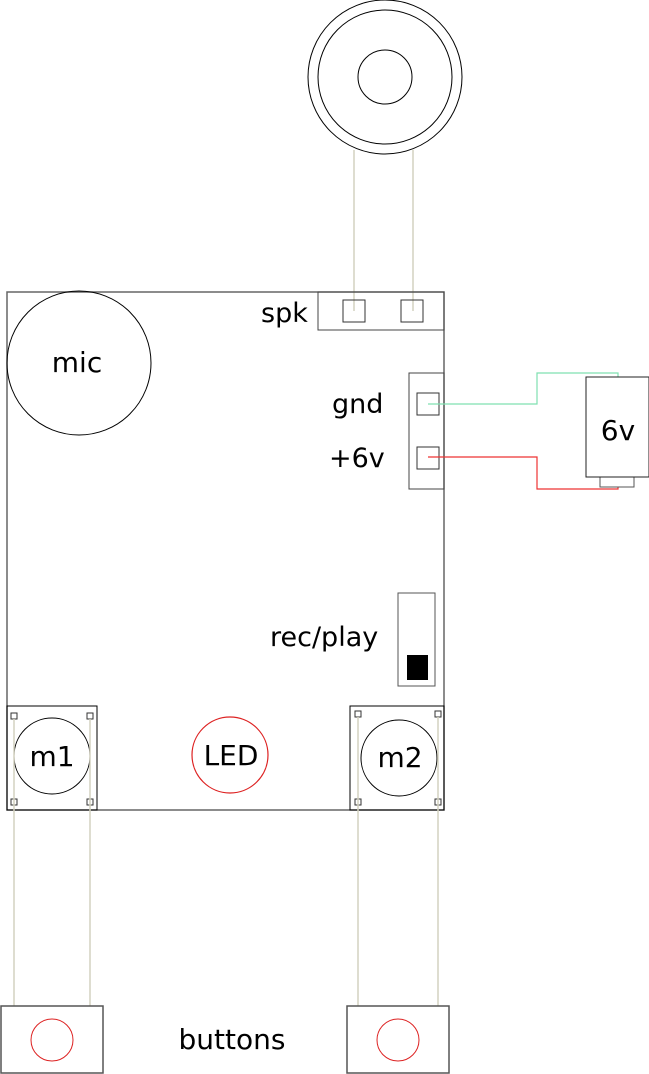 The height and width of the screenshot is (1074, 649). Describe the element at coordinates (417, 667) in the screenshot. I see `switch-slider` at that location.